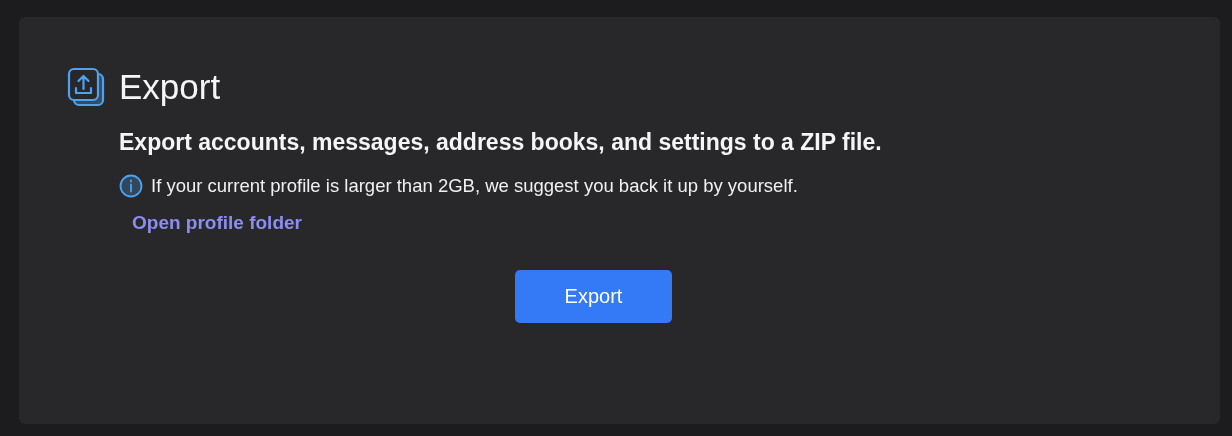  I want to click on info-icon, so click(131, 186).